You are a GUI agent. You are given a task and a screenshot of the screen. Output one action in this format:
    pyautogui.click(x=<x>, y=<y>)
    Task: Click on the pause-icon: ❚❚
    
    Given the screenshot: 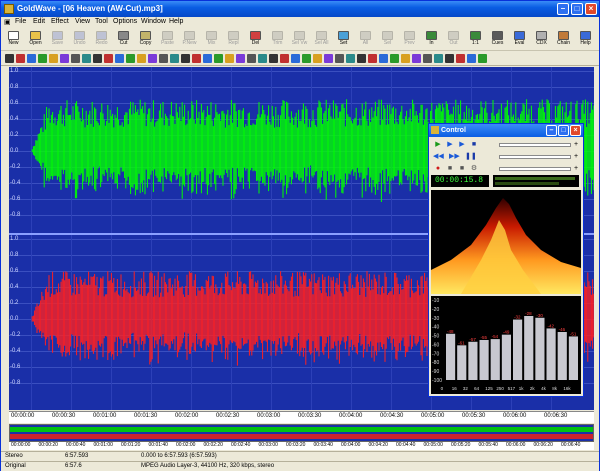 What is the action you would take?
    pyautogui.click(x=471, y=157)
    